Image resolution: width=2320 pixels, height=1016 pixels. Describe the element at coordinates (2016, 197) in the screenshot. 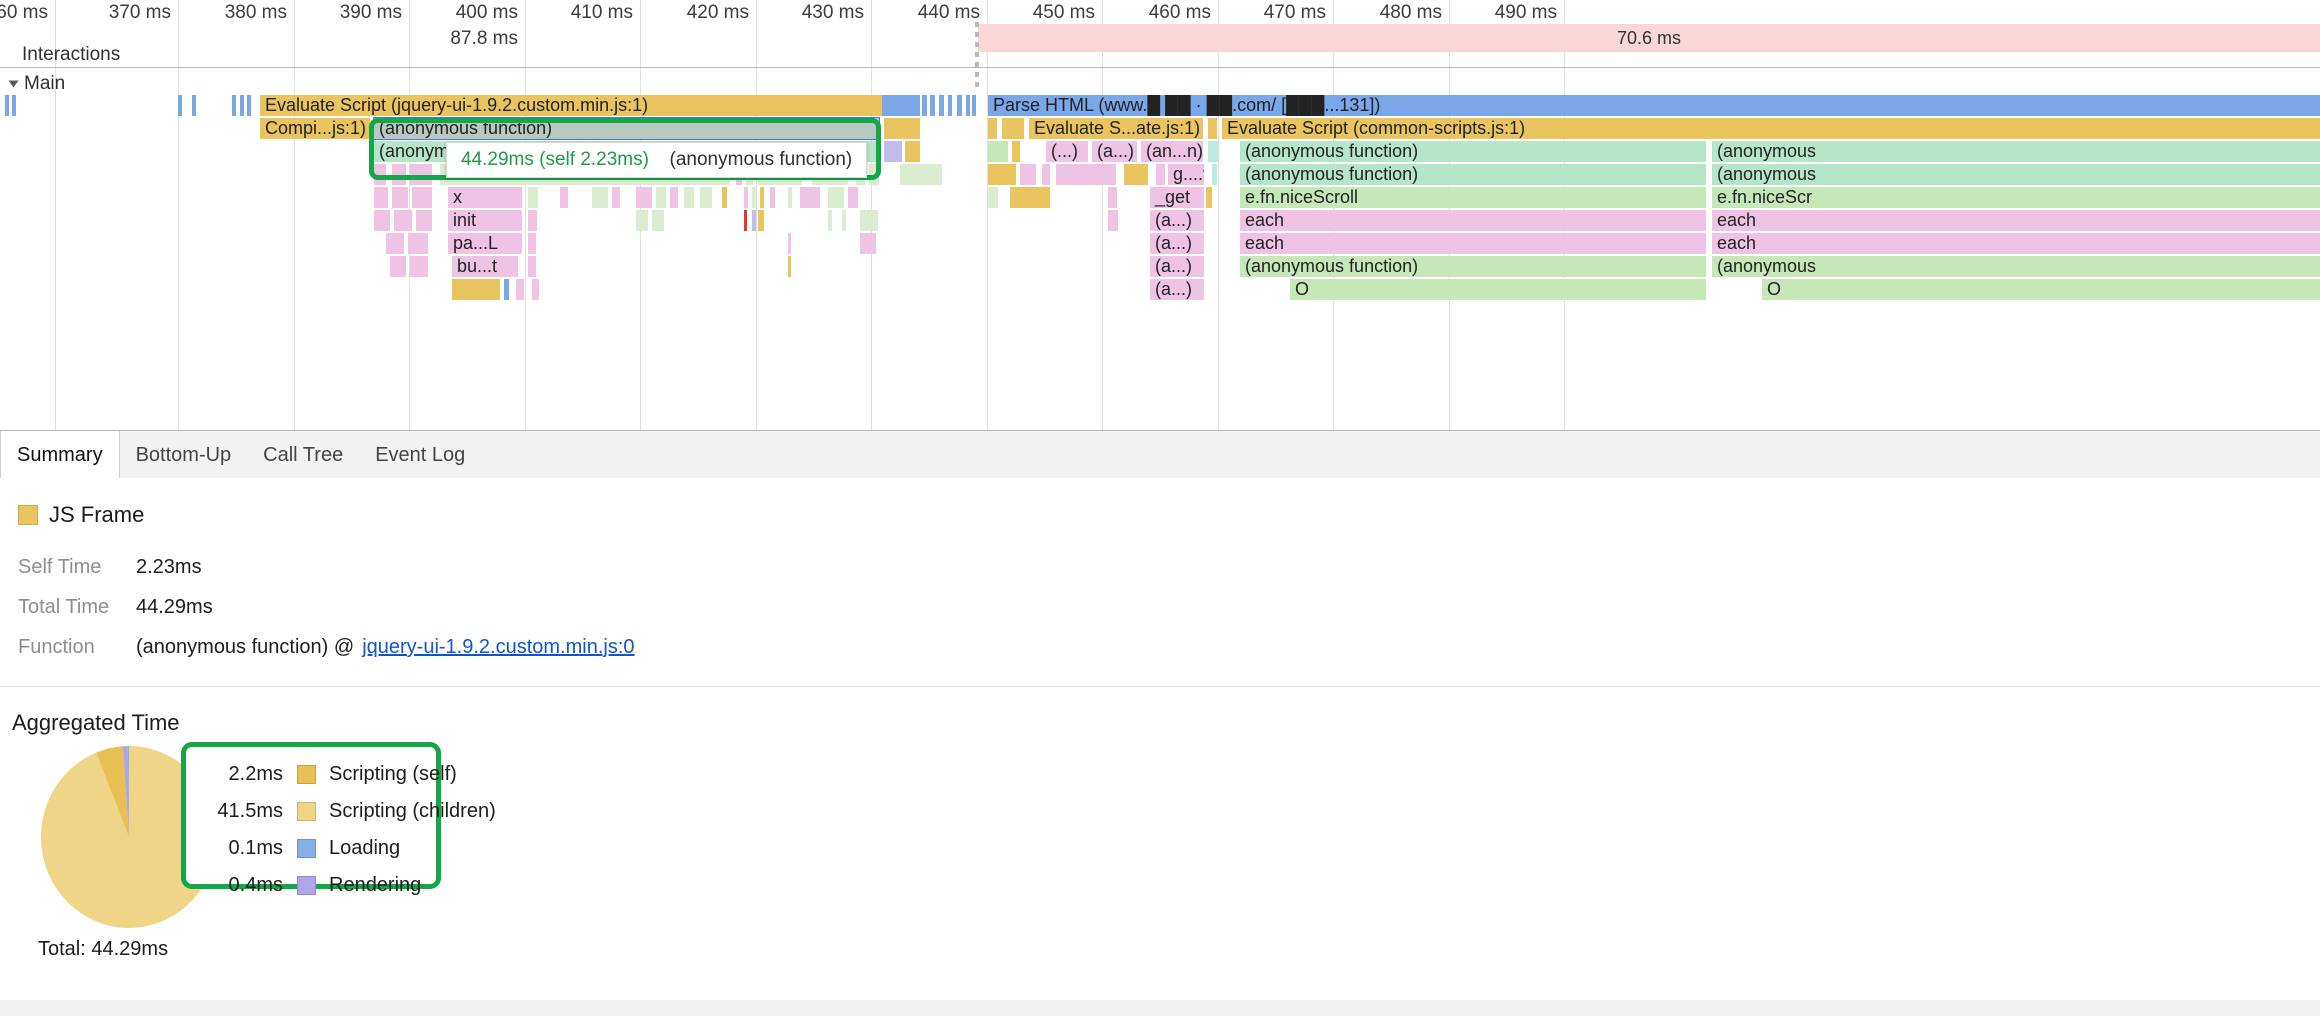

I see `flame-bar: e.fn.niceScr` at that location.